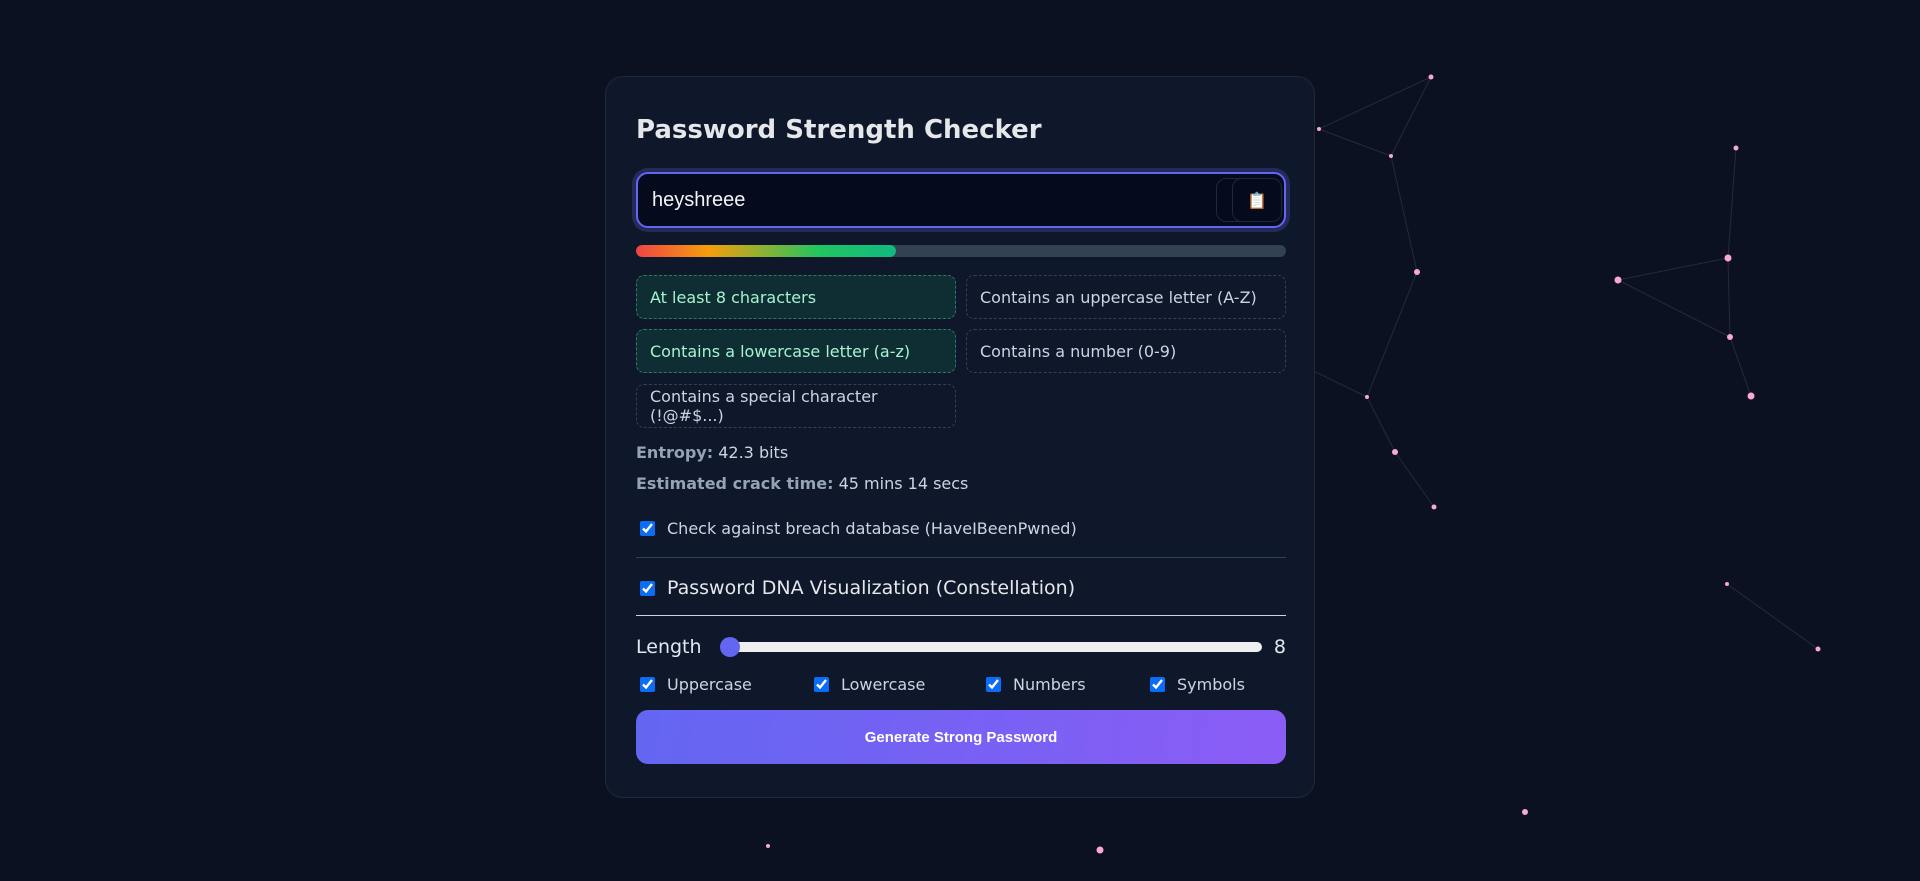 The height and width of the screenshot is (881, 1920). I want to click on page-title: Password Strength Checker, so click(839, 130).